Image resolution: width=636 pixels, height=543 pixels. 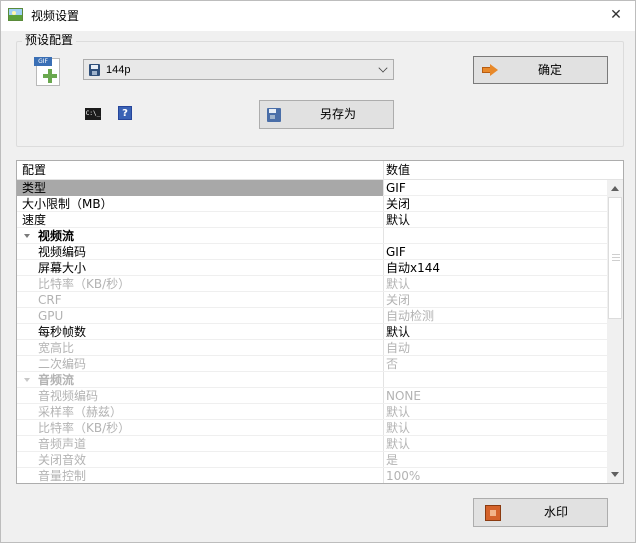 I want to click on close-button: ✕, so click(x=616, y=15).